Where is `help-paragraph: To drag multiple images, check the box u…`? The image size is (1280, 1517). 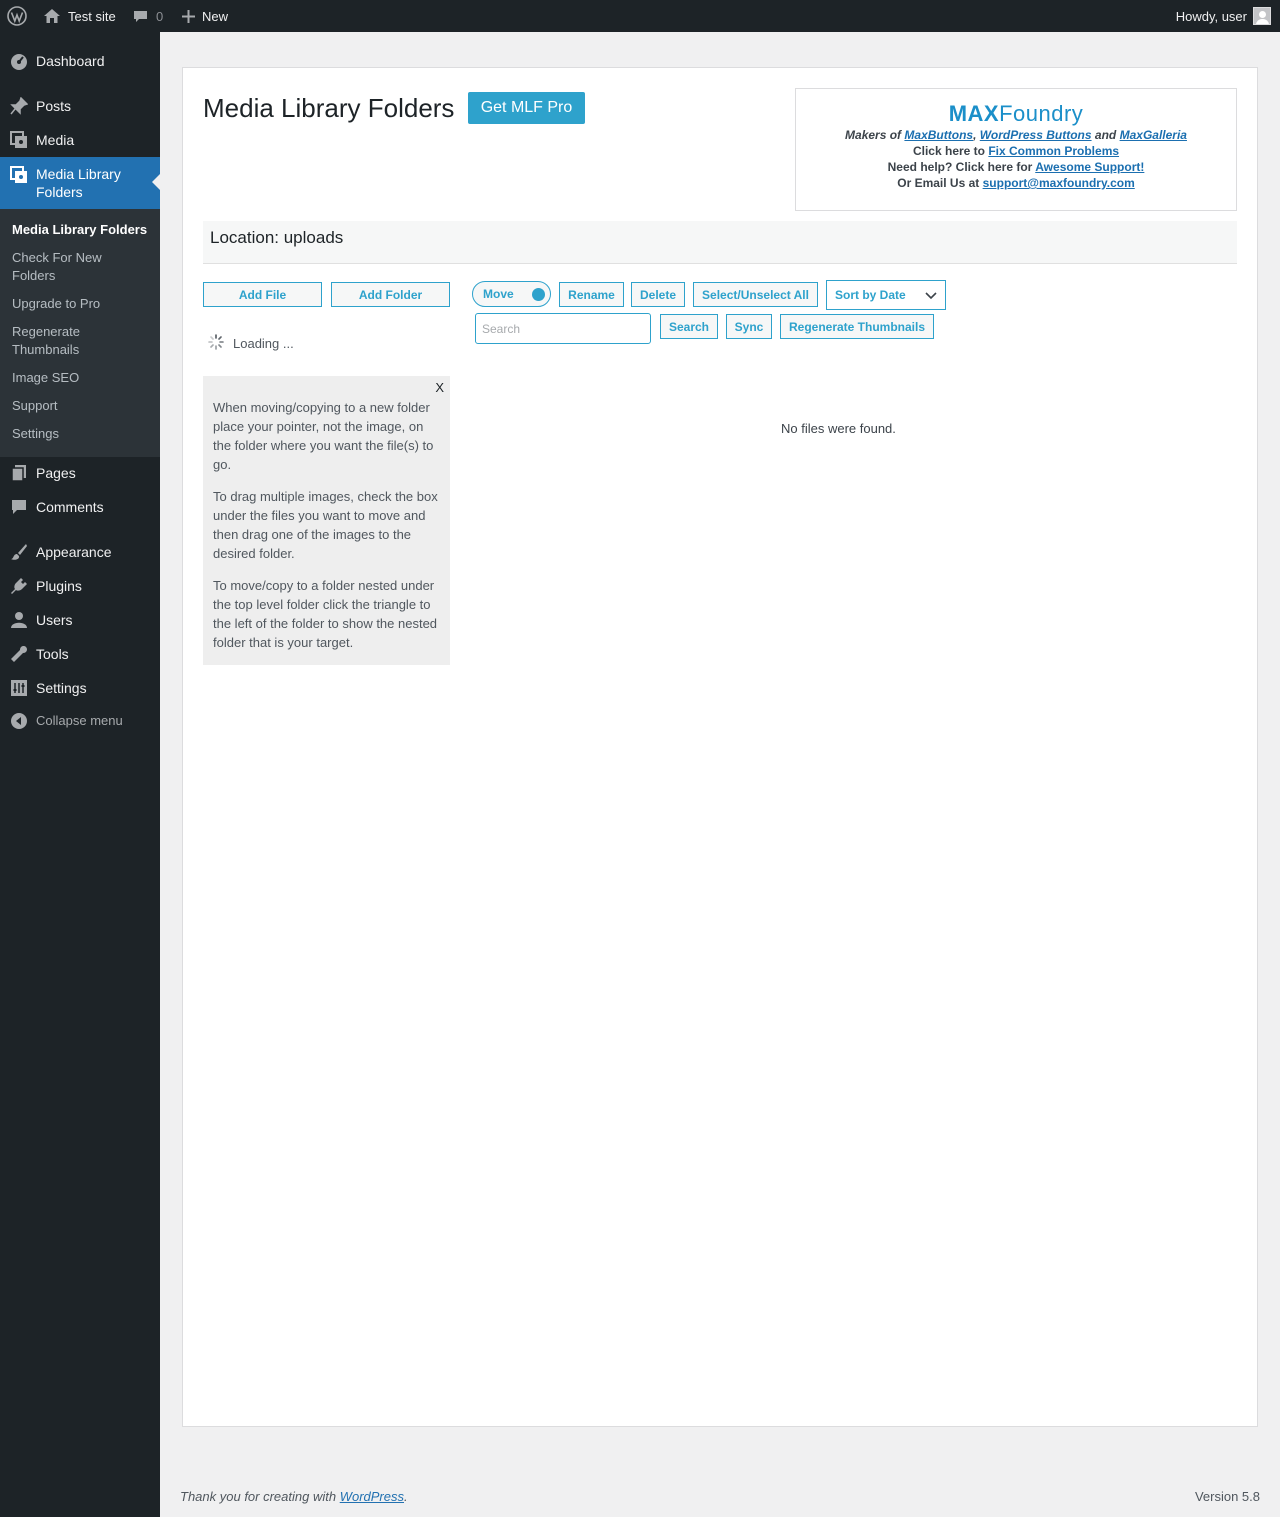
help-paragraph: To drag multiple images, check the box u… is located at coordinates (325, 525).